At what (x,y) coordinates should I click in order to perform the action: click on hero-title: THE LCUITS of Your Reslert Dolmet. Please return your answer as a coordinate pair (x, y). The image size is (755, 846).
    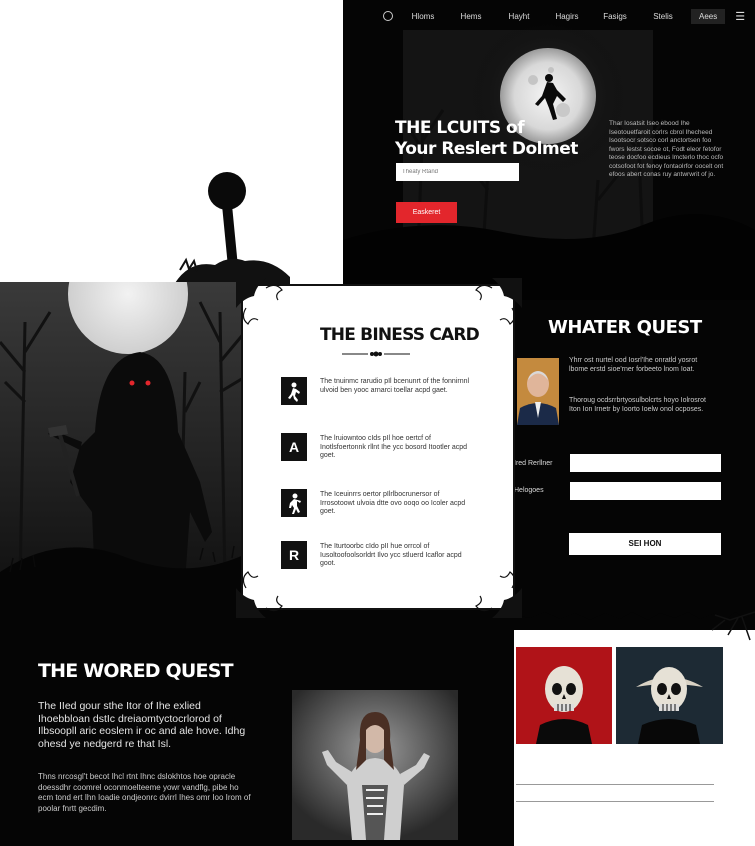
    Looking at the image, I should click on (486, 139).